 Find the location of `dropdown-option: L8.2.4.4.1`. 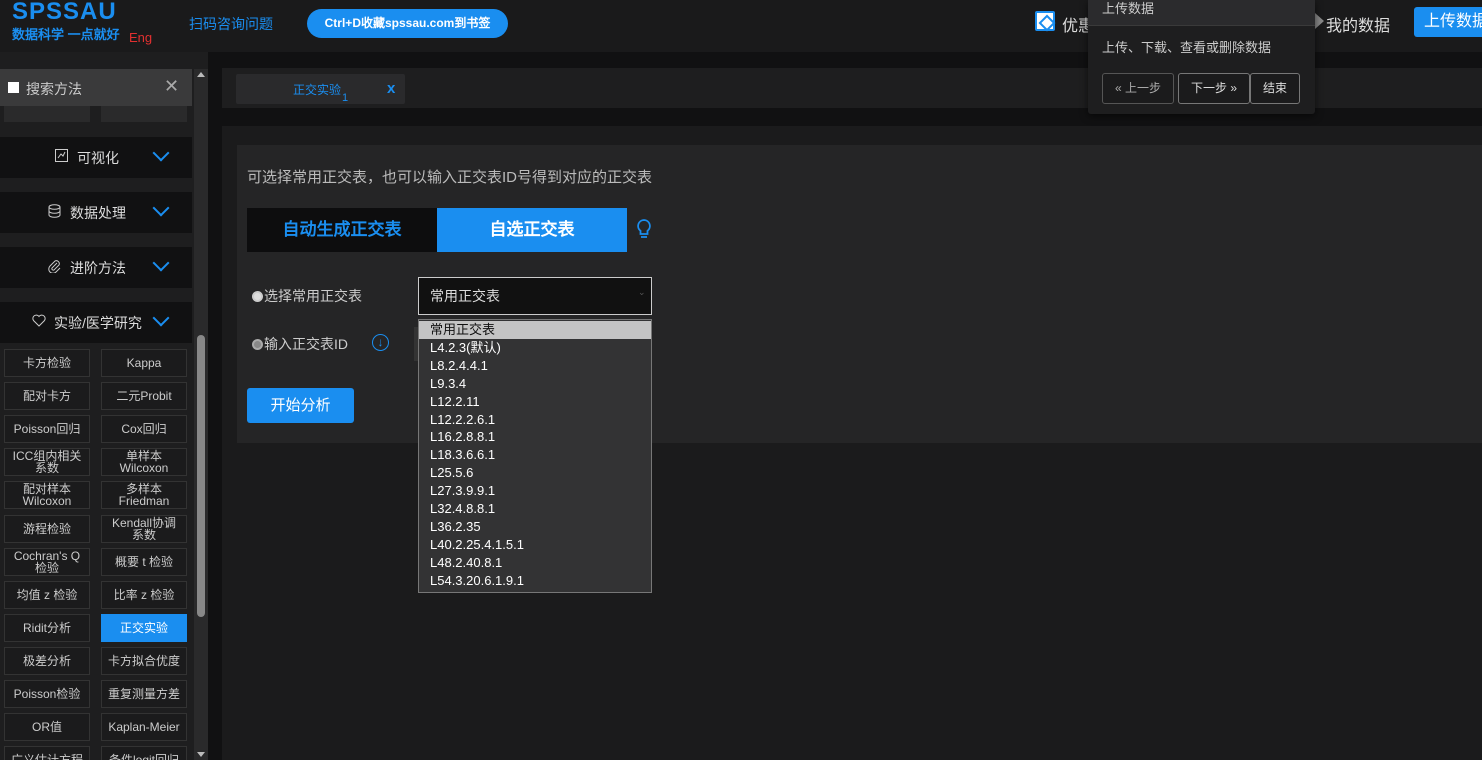

dropdown-option: L8.2.4.4.1 is located at coordinates (535, 366).